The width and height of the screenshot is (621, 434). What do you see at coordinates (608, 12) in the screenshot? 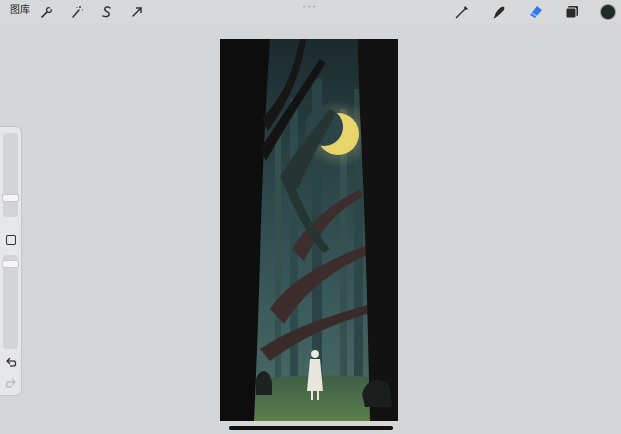
I see `color-picker-swatch` at bounding box center [608, 12].